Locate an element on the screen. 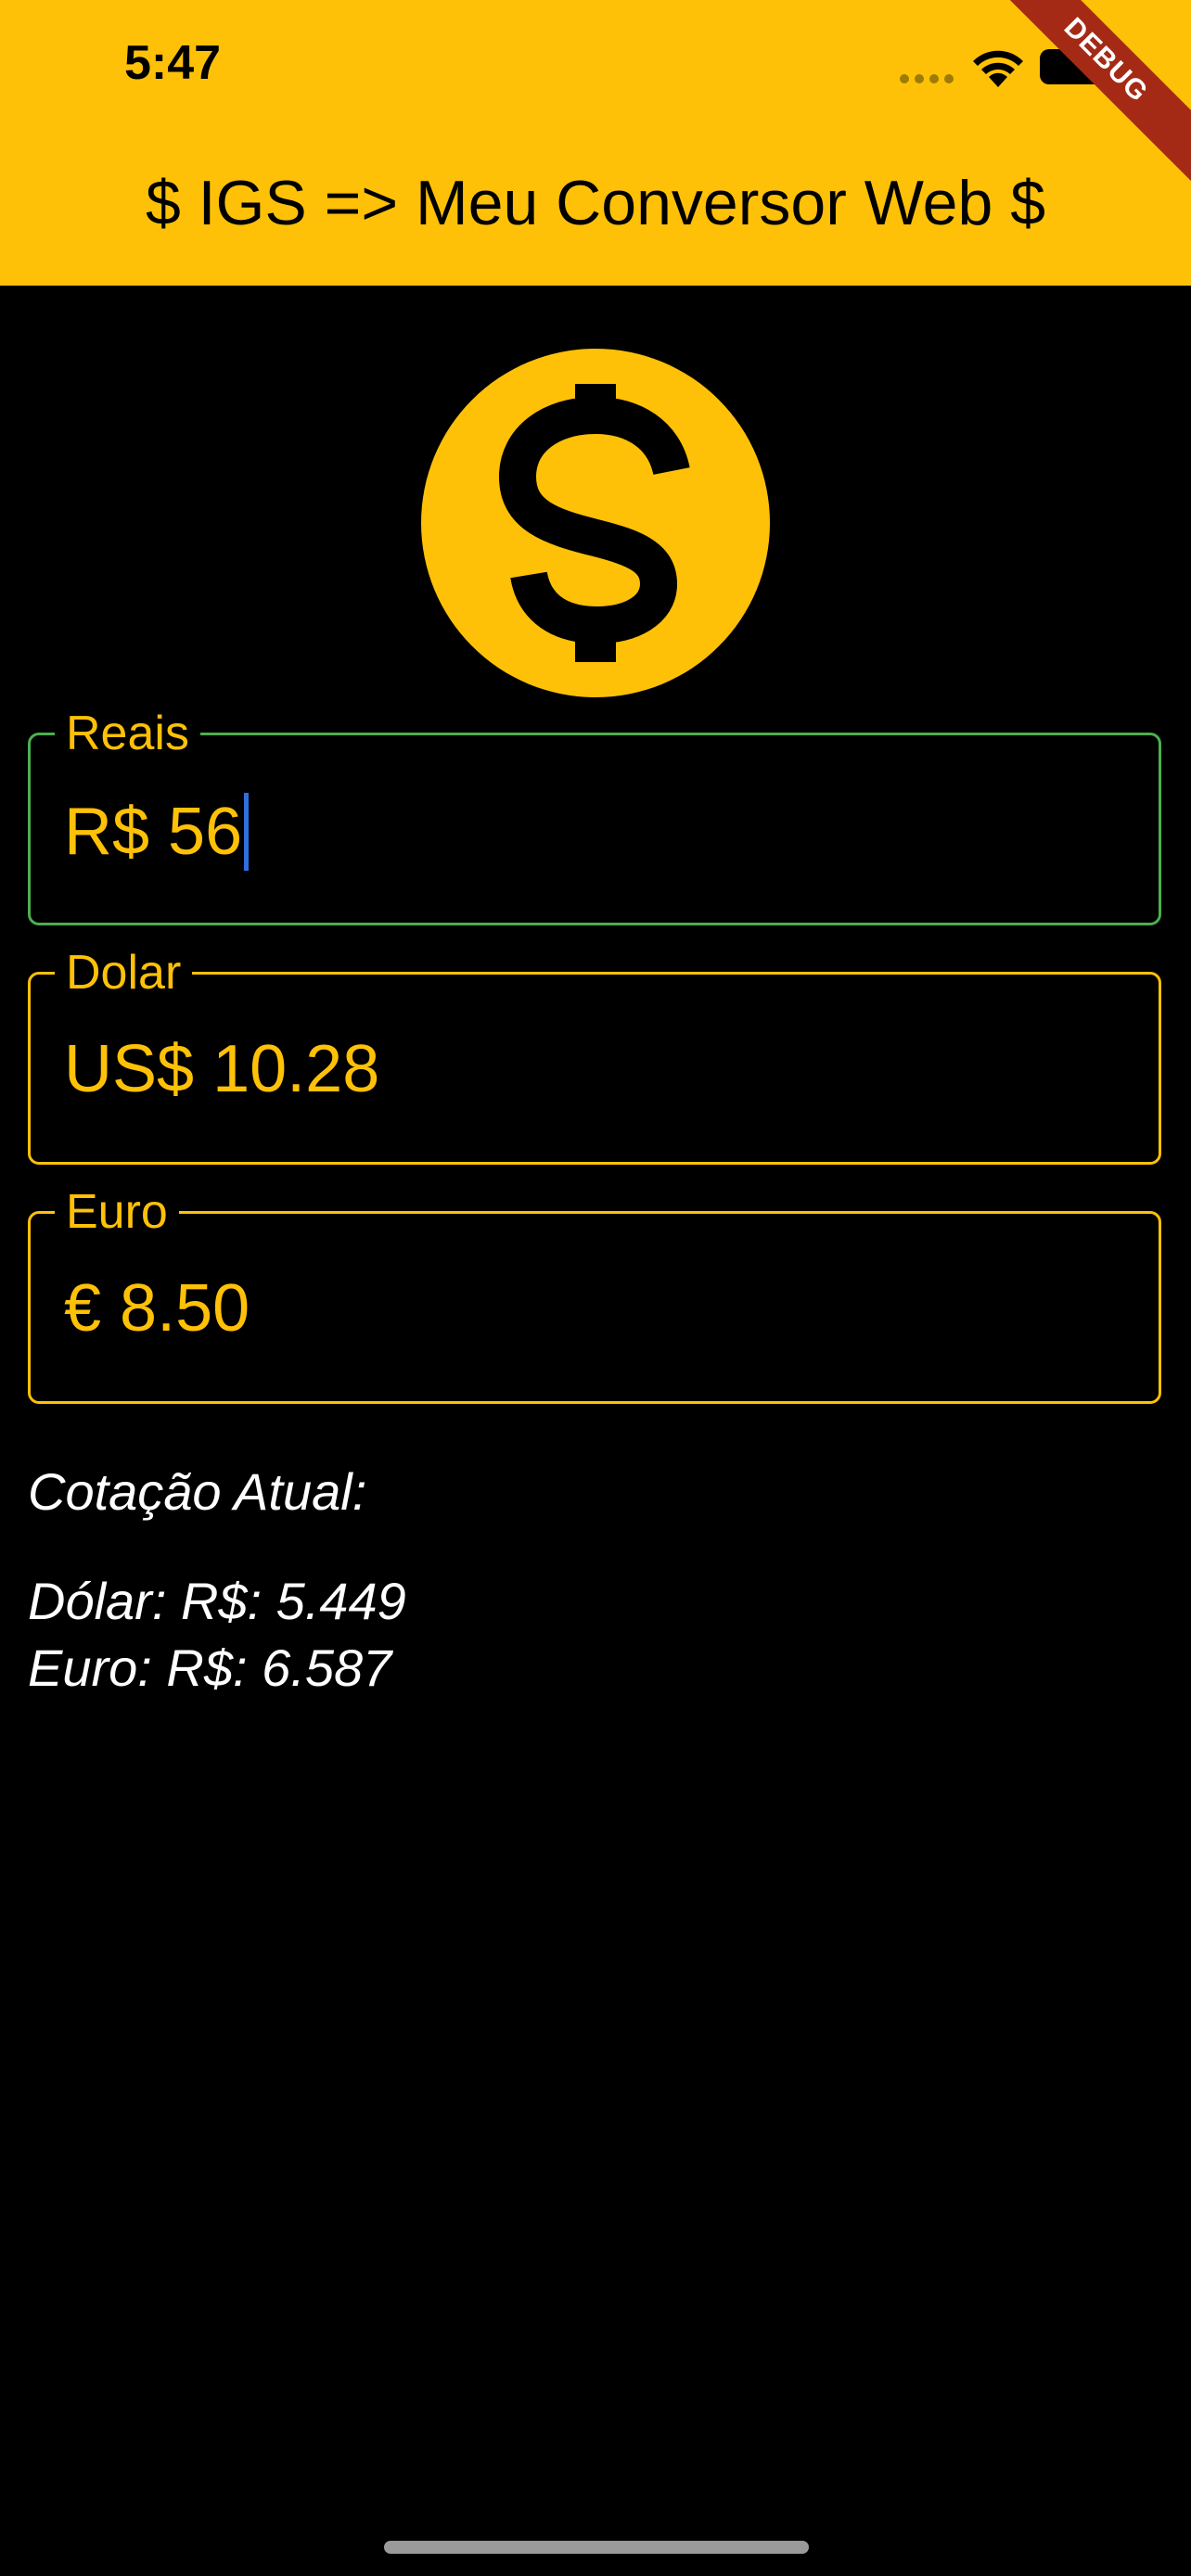 The width and height of the screenshot is (1191, 2576). euro-field: Euro € 8.50 is located at coordinates (594, 1294).